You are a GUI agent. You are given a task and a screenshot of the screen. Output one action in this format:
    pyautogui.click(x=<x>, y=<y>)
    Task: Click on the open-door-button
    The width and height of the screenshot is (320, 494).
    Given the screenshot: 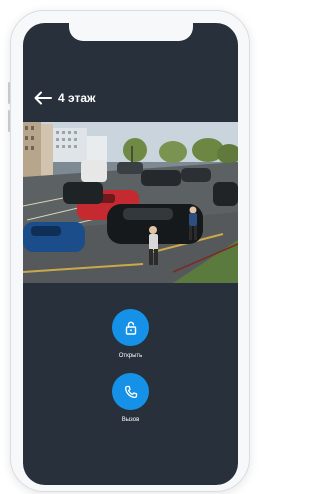 What is the action you would take?
    pyautogui.click(x=130, y=327)
    